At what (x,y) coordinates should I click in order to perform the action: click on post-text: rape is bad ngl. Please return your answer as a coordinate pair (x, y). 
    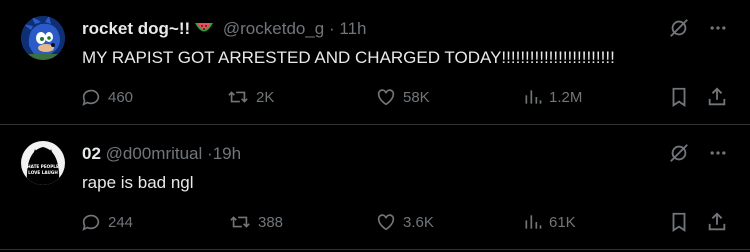
    Looking at the image, I should click on (138, 182).